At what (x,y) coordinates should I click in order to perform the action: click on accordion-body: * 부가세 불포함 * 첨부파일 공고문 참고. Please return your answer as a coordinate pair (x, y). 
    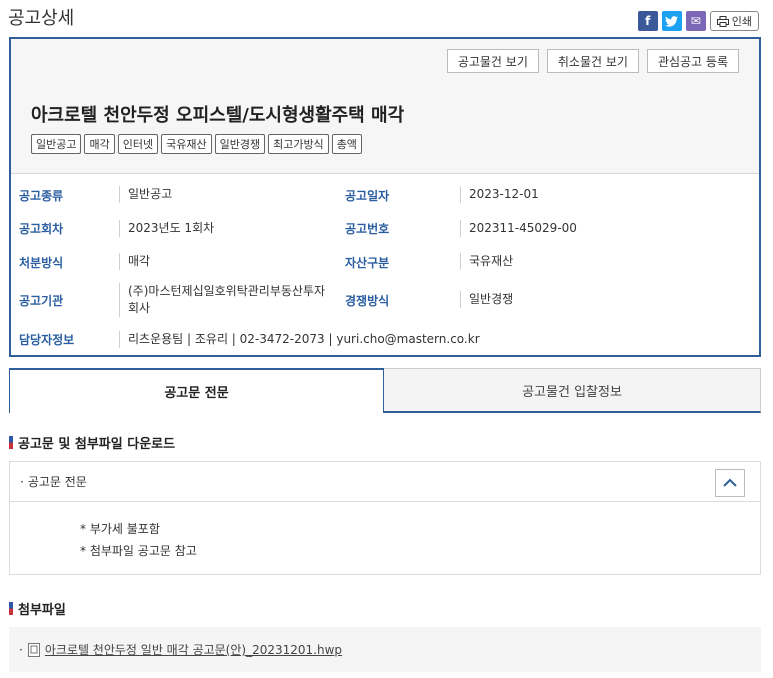
    Looking at the image, I should click on (385, 532).